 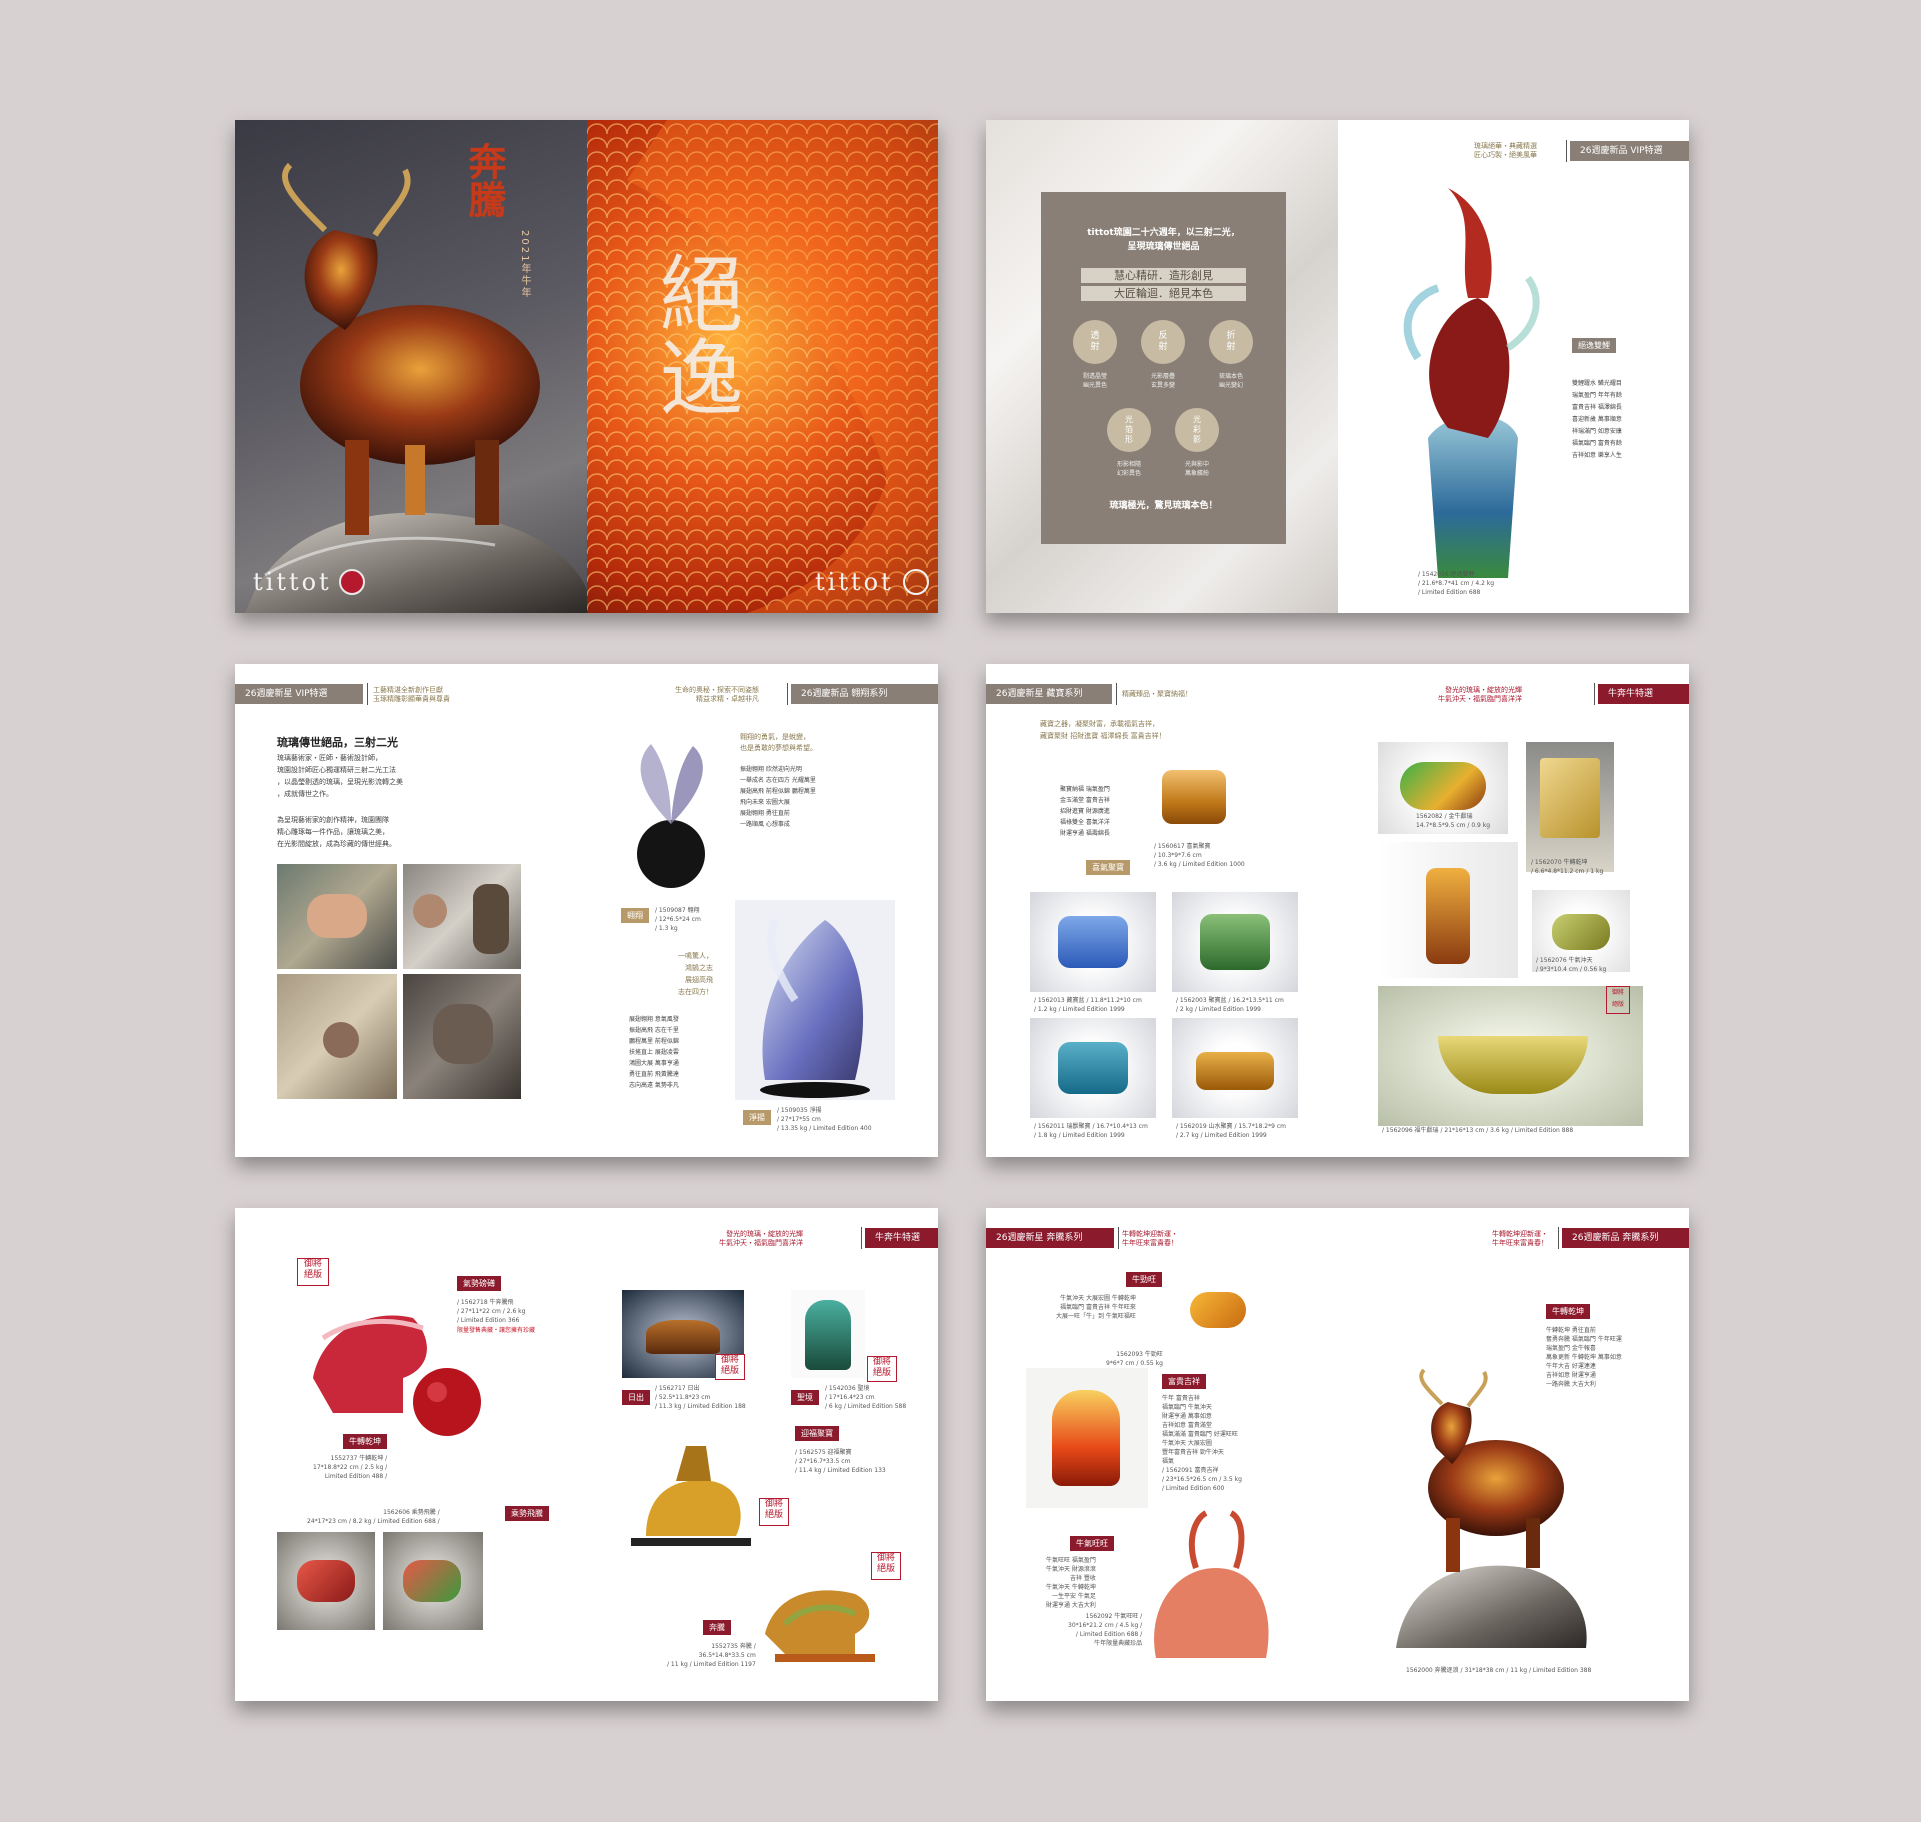 What do you see at coordinates (717, 1627) in the screenshot?
I see `product-tag-7: 奔騰` at bounding box center [717, 1627].